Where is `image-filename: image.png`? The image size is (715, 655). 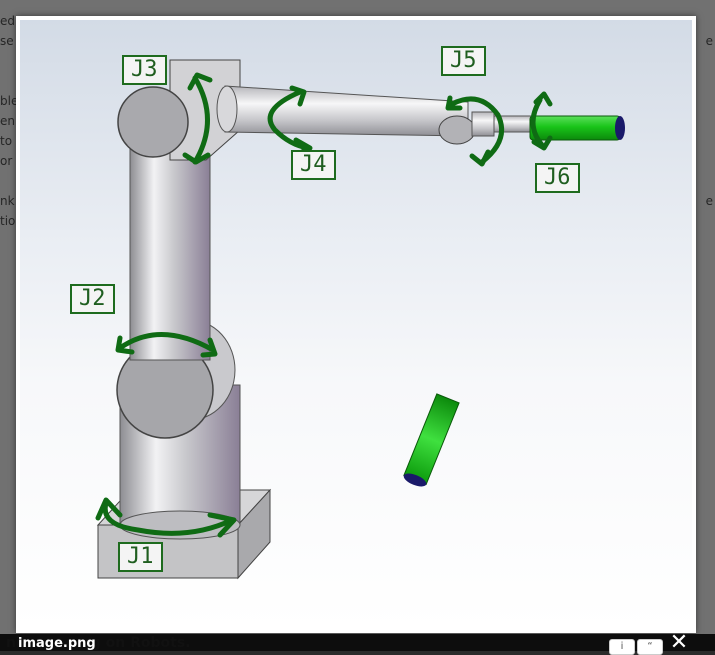 image-filename: image.png is located at coordinates (57, 643).